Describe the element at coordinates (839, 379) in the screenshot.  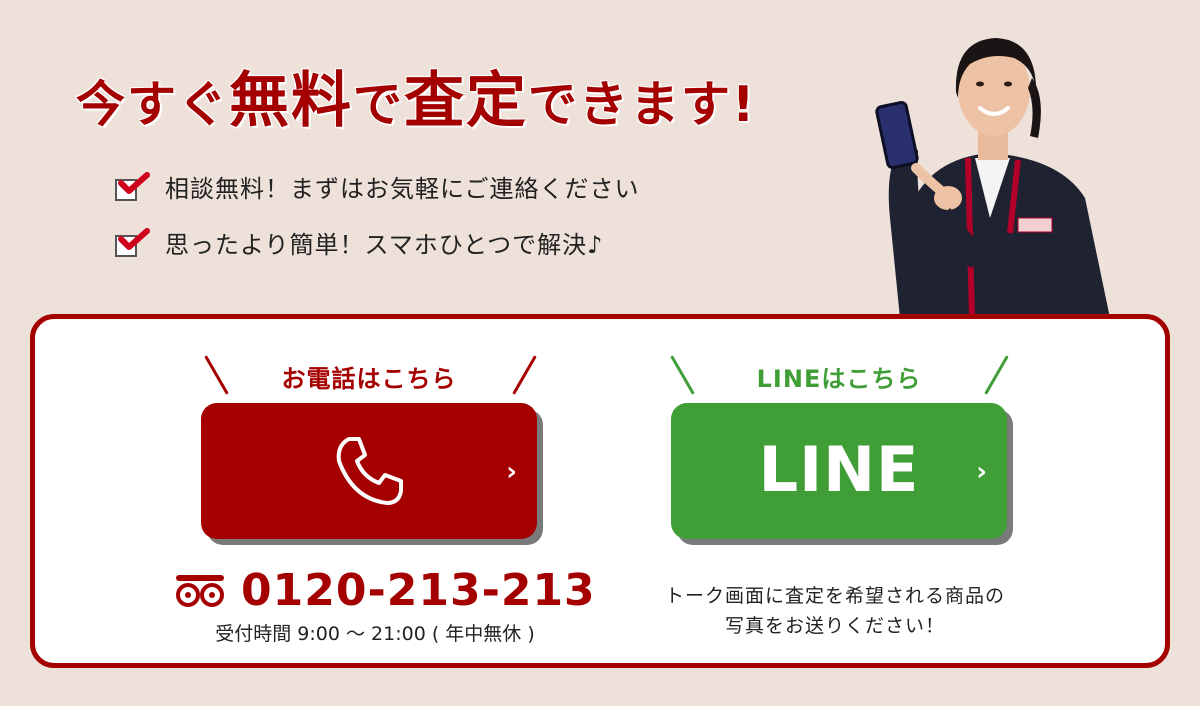
I see `line-heading: LINEはこちら` at that location.